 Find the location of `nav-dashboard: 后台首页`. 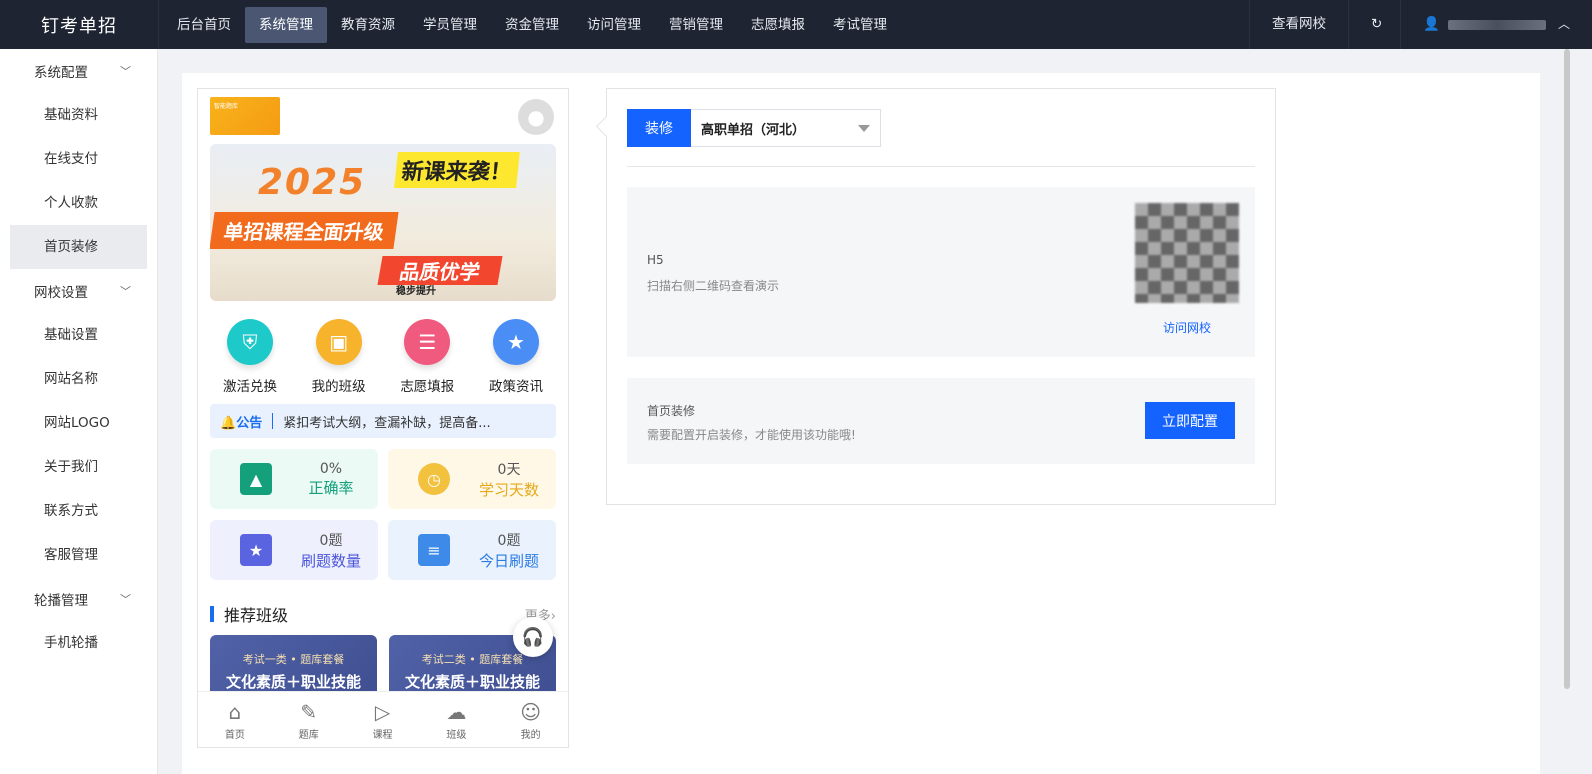

nav-dashboard: 后台首页 is located at coordinates (204, 25).